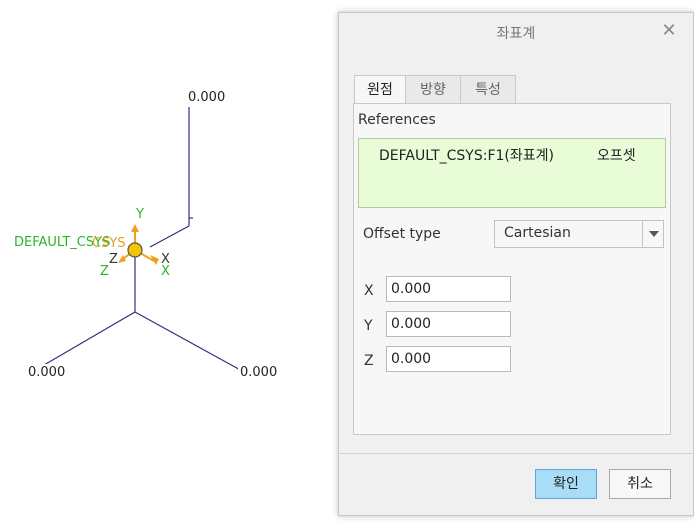 The image size is (694, 527). What do you see at coordinates (537, 233) in the screenshot?
I see `offset-type-value: Cartesian` at bounding box center [537, 233].